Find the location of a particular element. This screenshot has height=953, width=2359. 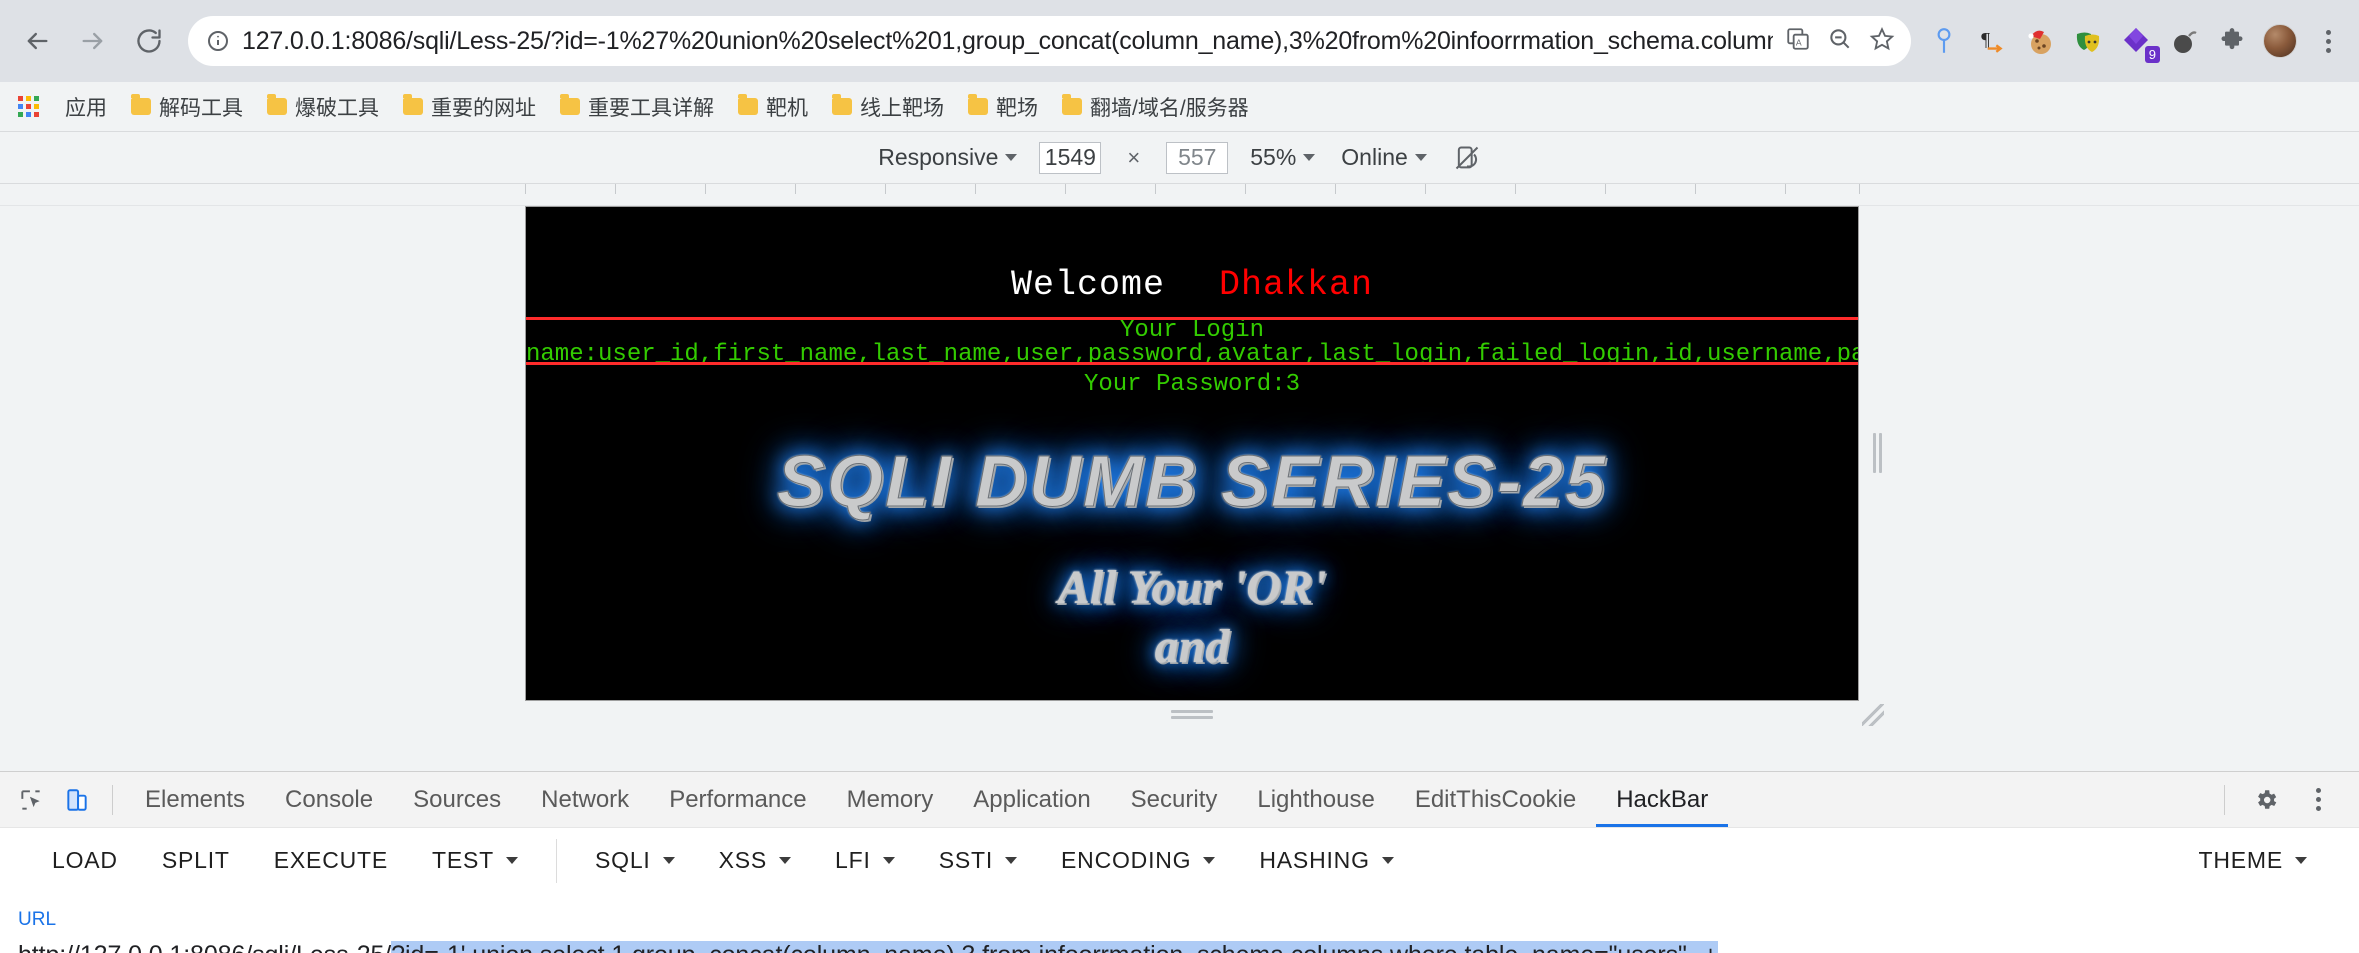

device-preset-dropdown: Responsive is located at coordinates (947, 157).